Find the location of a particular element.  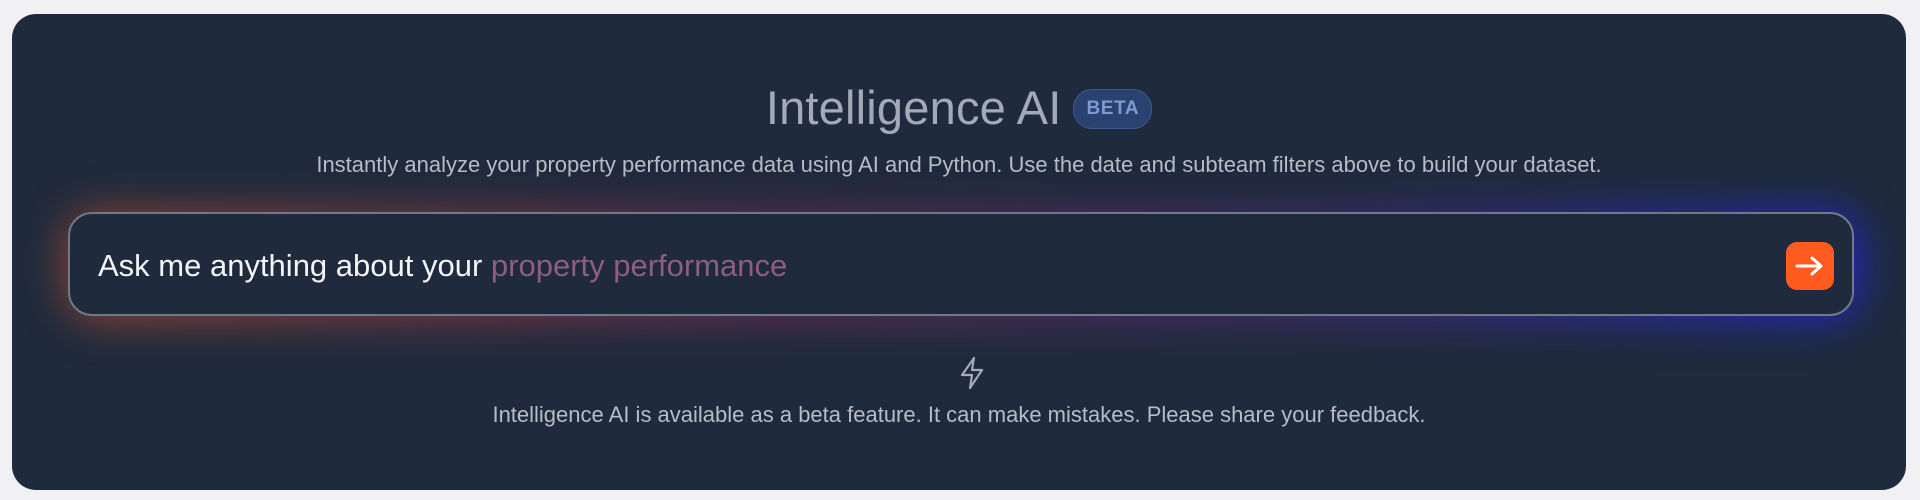

lightning-bolt-icon is located at coordinates (972, 373).